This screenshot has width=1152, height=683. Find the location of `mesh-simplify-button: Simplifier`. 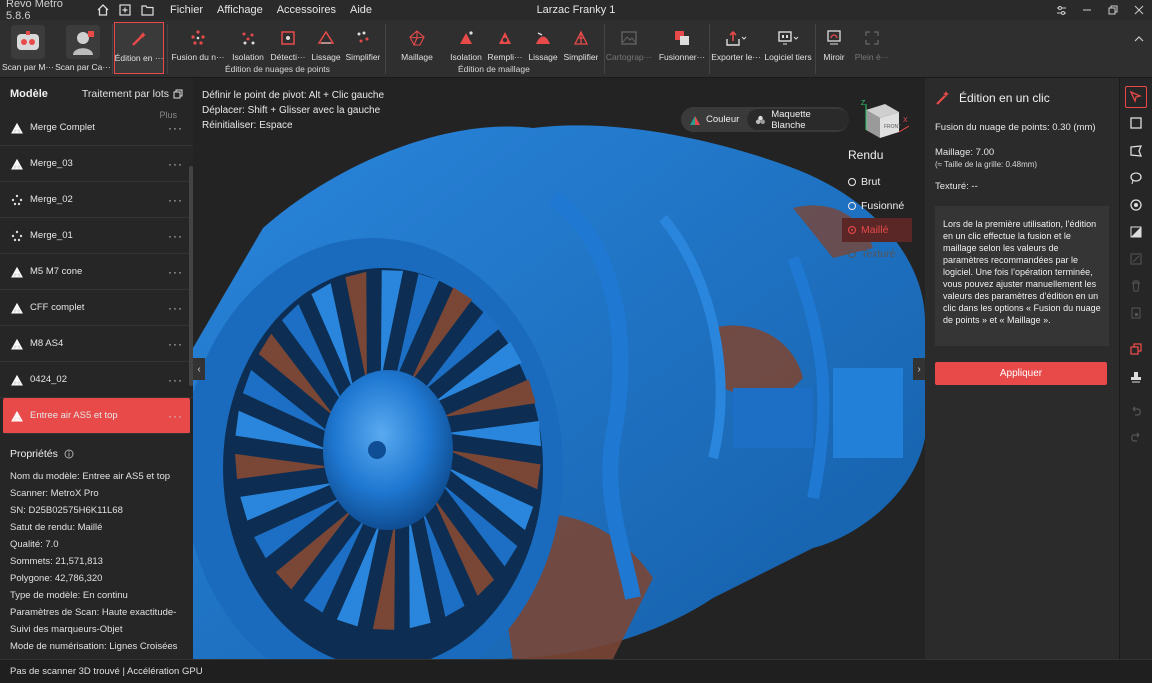

mesh-simplify-button: Simplifier is located at coordinates (581, 48).